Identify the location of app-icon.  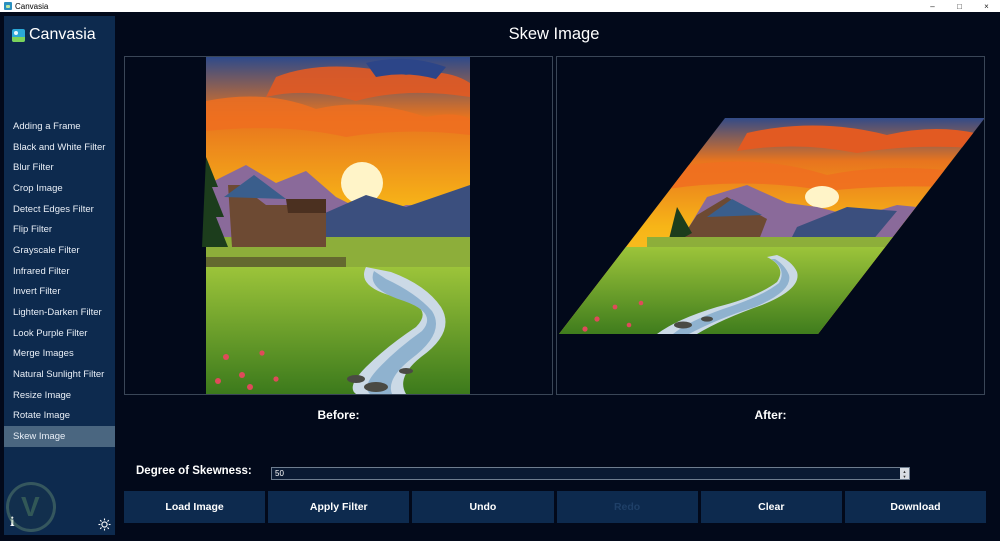
(8, 6).